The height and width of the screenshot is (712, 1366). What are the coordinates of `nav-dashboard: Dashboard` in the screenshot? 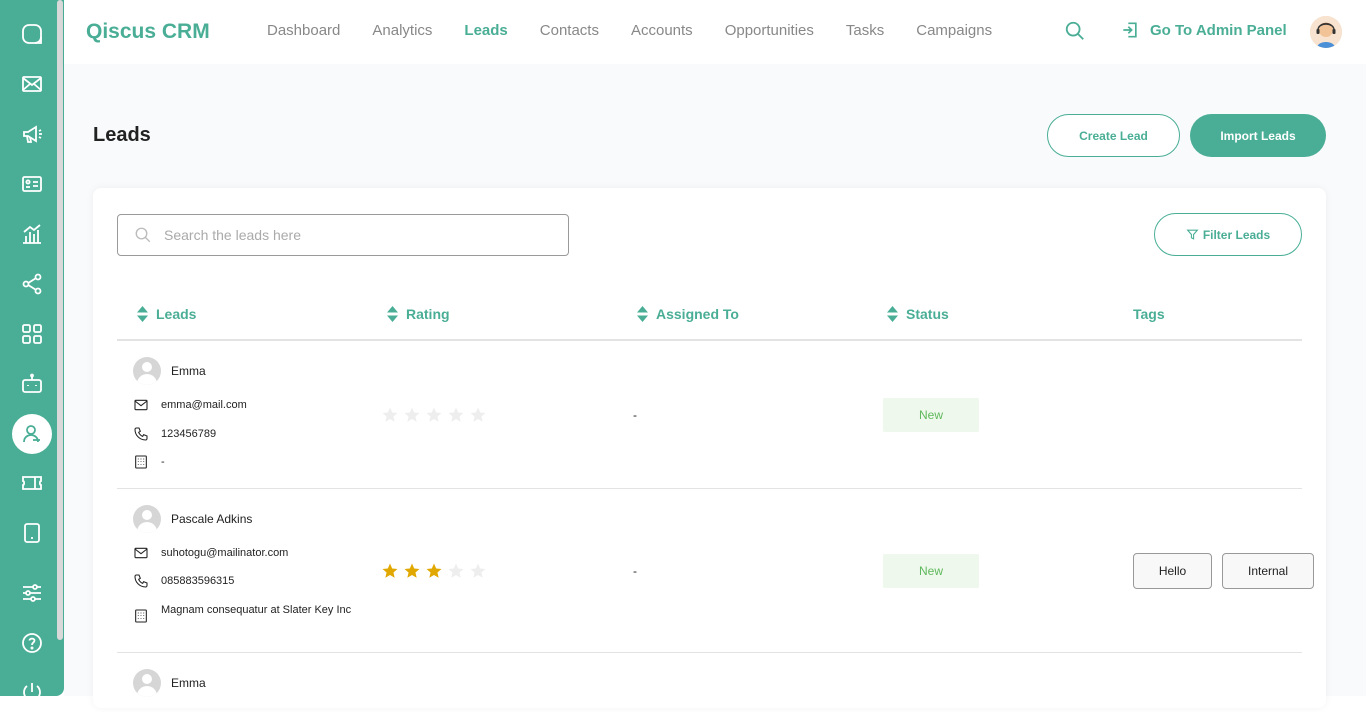 It's located at (303, 30).